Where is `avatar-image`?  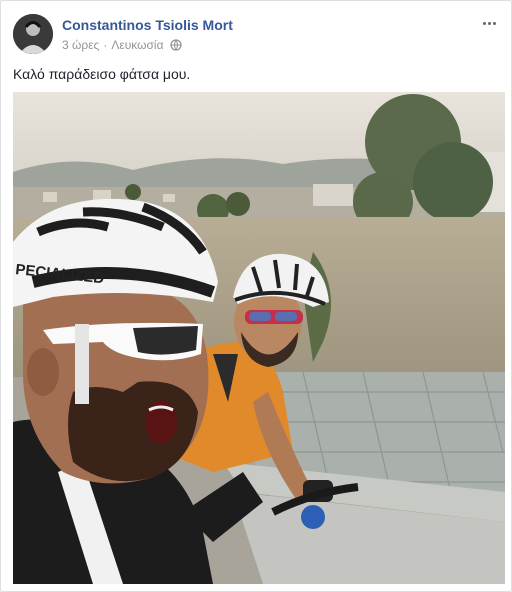
avatar-image is located at coordinates (33, 34).